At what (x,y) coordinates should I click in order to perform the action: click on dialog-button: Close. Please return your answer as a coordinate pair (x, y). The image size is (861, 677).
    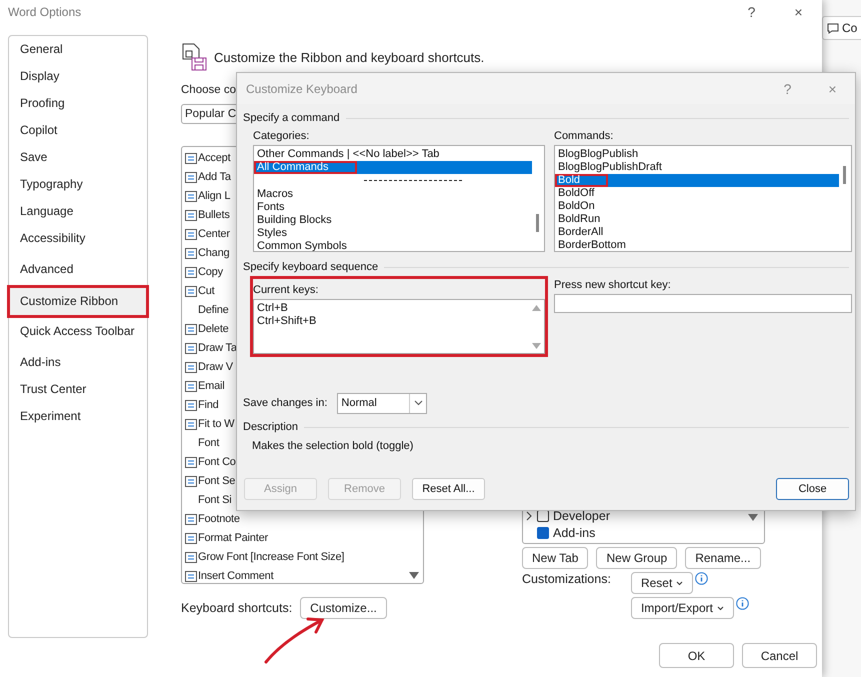
    Looking at the image, I should click on (812, 489).